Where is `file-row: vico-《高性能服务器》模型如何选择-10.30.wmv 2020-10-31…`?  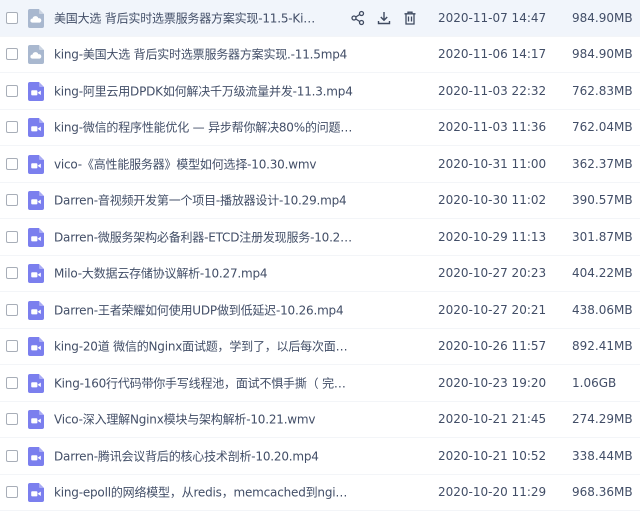 file-row: vico-《高性能服务器》模型如何选择-10.30.wmv 2020-10-31… is located at coordinates (320, 164).